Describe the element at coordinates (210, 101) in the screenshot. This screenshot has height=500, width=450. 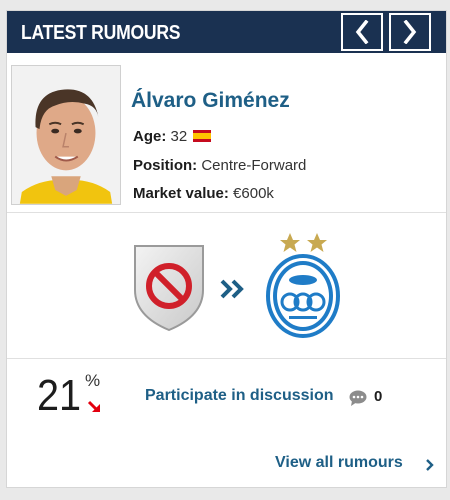
I see `player-name-link: Álvaro Giménez` at that location.